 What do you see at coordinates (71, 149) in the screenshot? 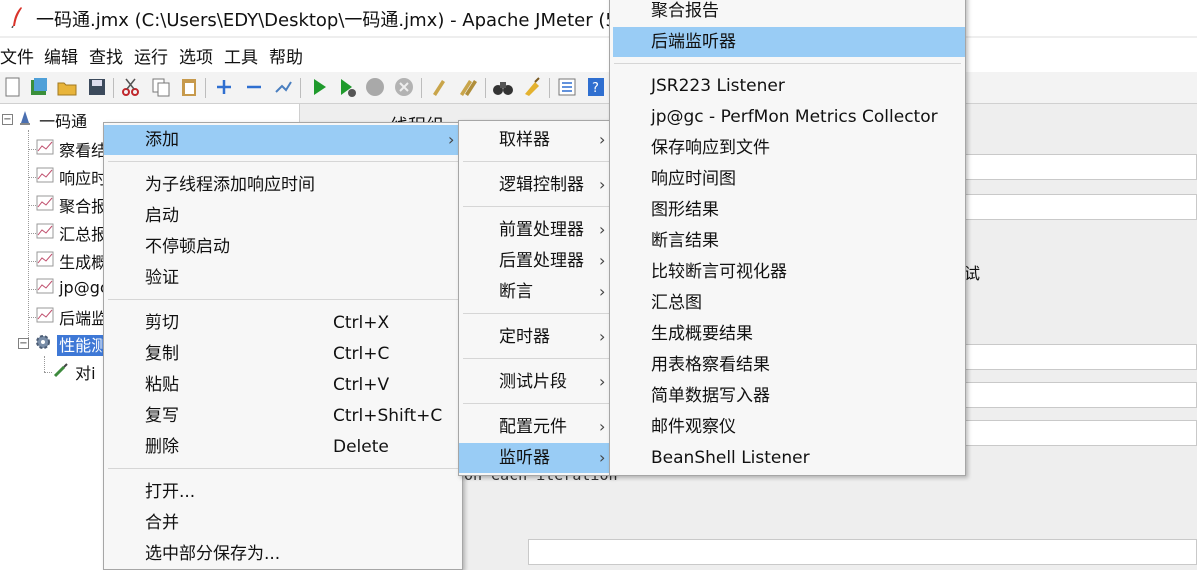
I see `tree-node-view-results: 察看结` at bounding box center [71, 149].